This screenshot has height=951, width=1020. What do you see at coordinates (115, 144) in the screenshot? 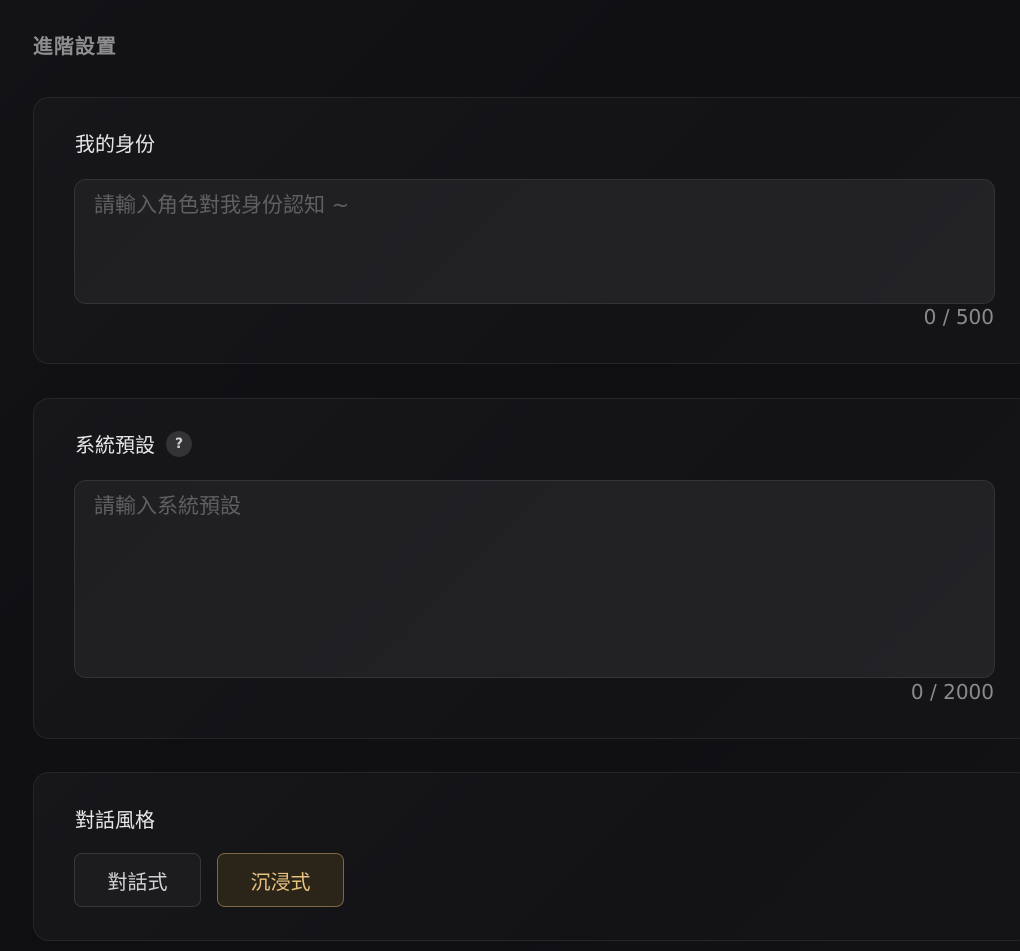
I see `identity-label: 我的身份` at bounding box center [115, 144].